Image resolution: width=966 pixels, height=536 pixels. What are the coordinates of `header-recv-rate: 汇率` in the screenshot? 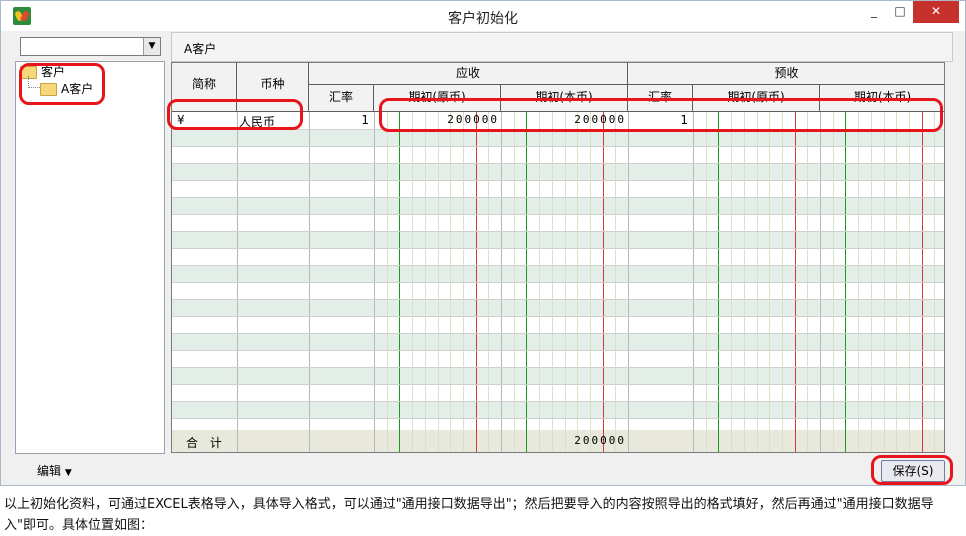 It's located at (341, 98).